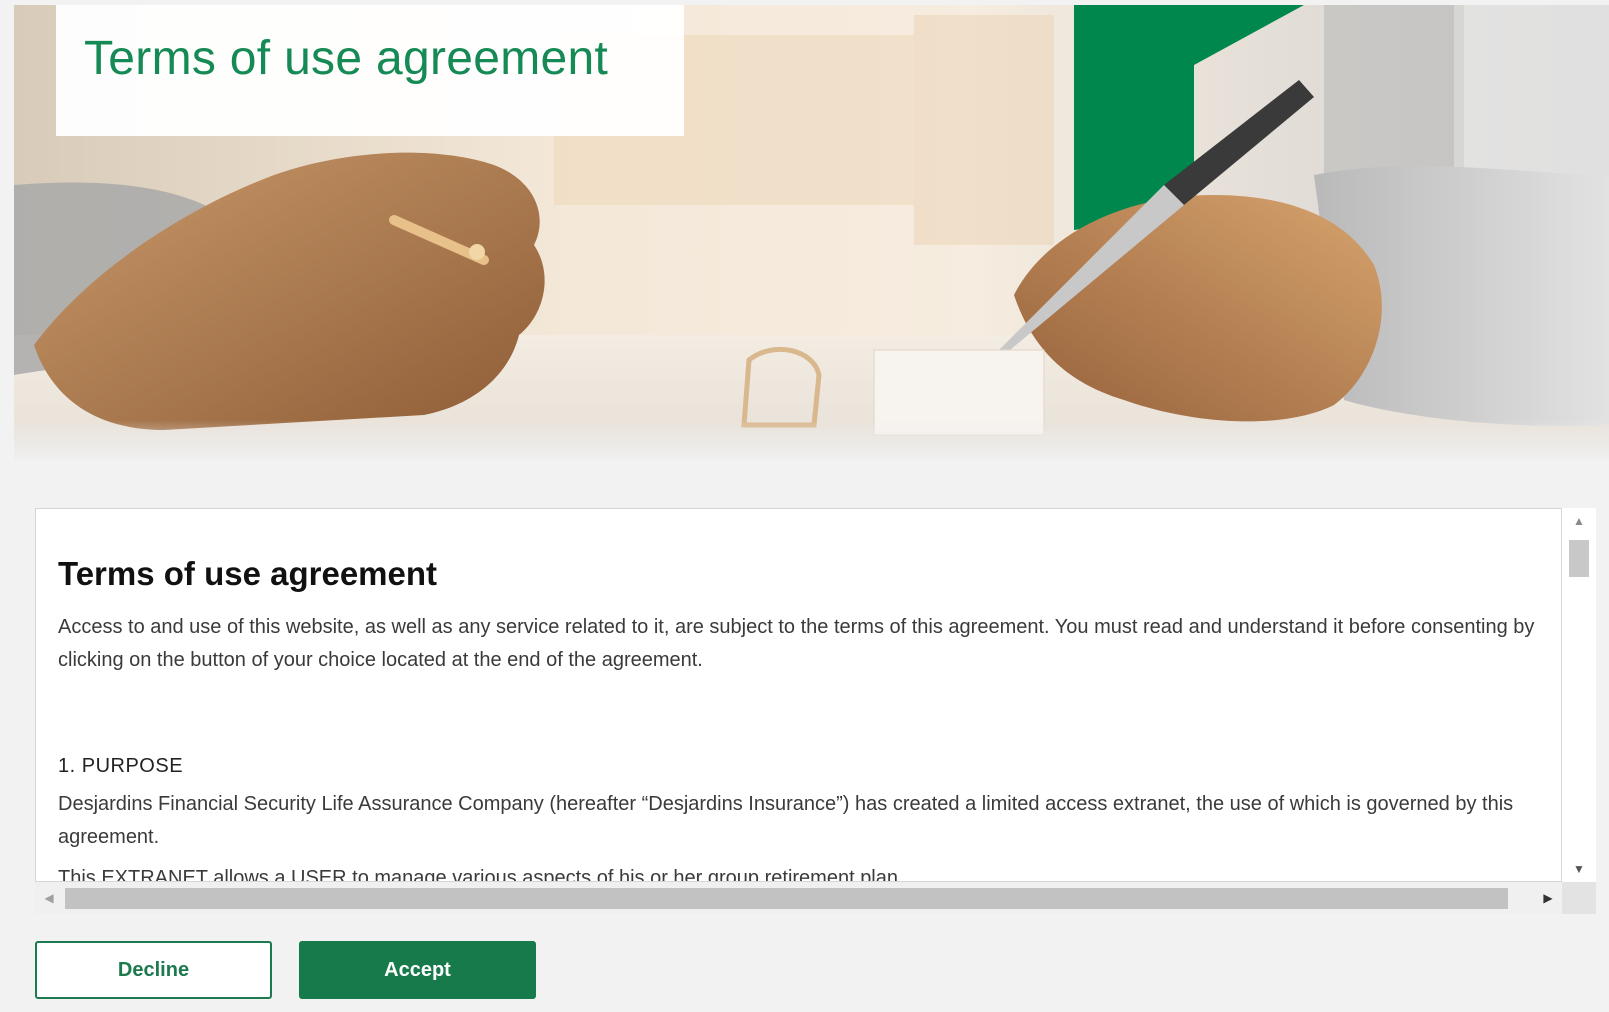 The width and height of the screenshot is (1609, 1012). I want to click on hero-title-box: Terms of use agreement, so click(370, 70).